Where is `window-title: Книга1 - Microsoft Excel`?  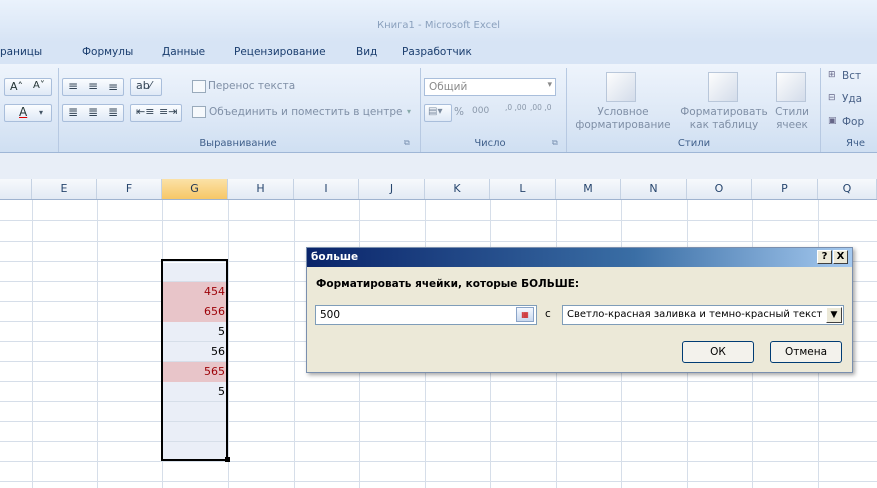 window-title: Книга1 - Microsoft Excel is located at coordinates (438, 25).